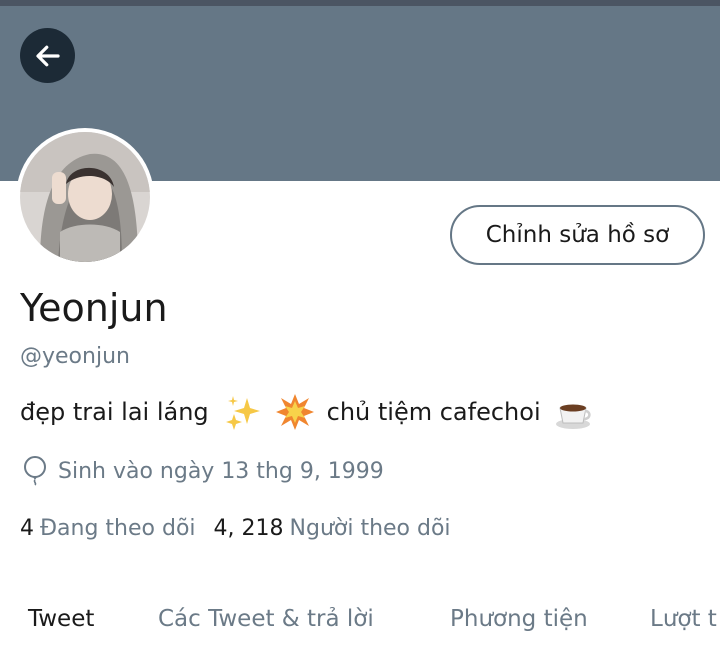 This screenshot has width=720, height=656. I want to click on tab-tweets-and-replies: Các Tweet & trả lời, so click(266, 616).